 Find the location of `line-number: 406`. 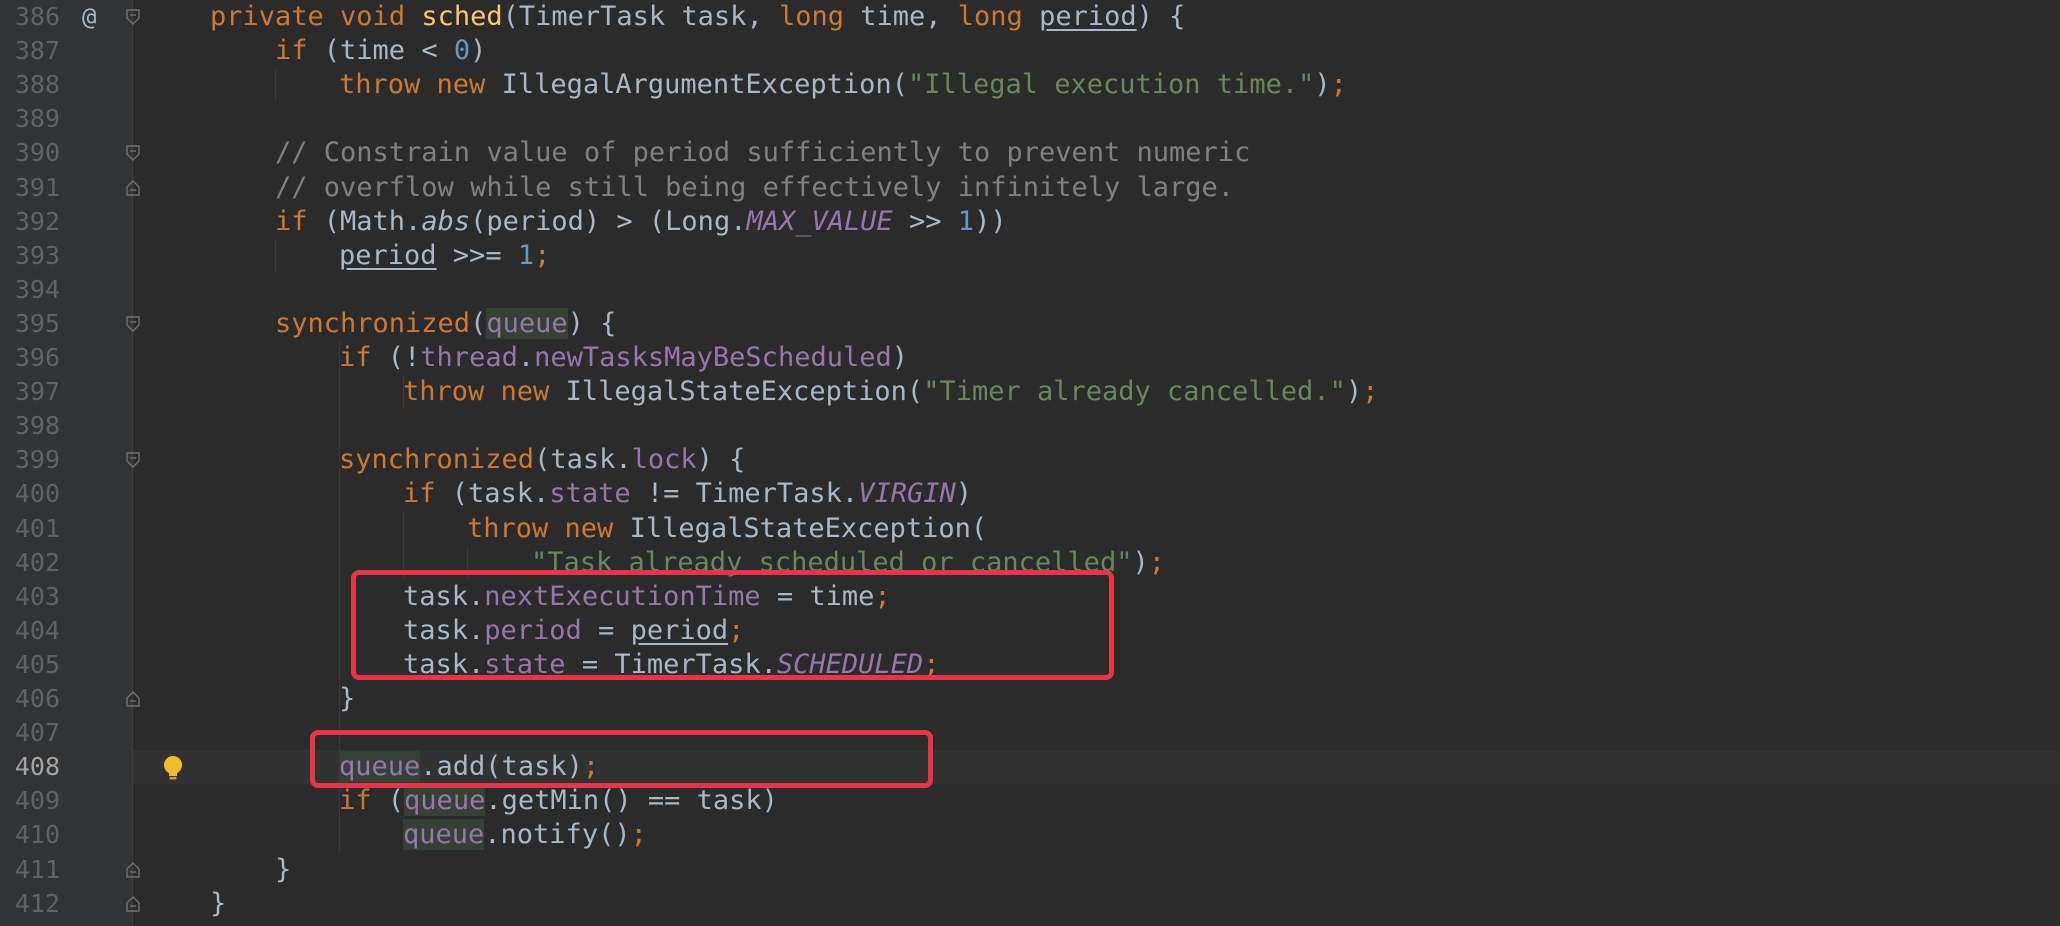

line-number: 406 is located at coordinates (30, 699).